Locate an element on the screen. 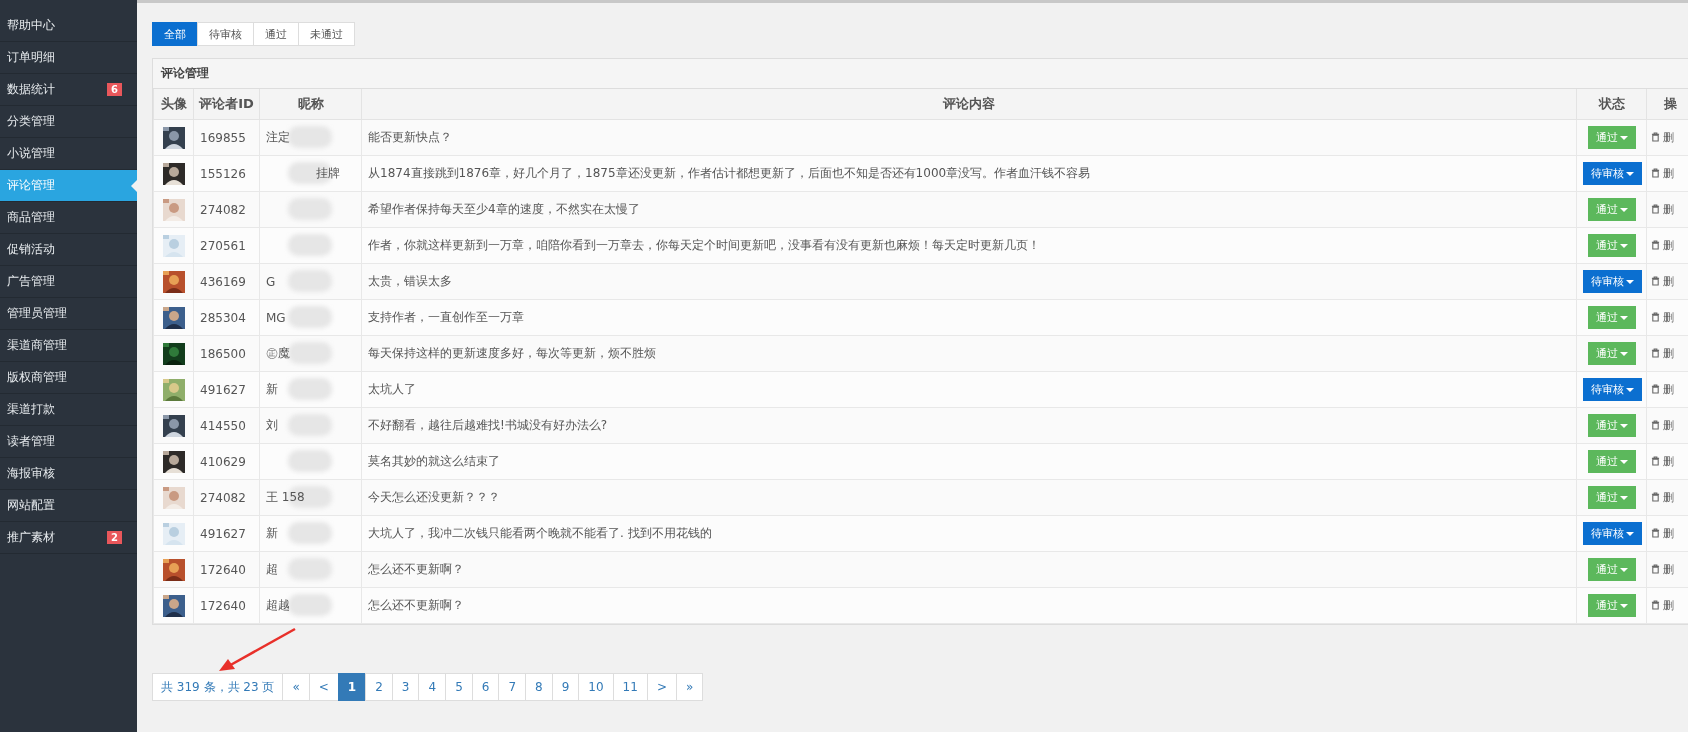 Image resolution: width=1688 pixels, height=732 pixels. table-cell: 从1874直接跳到1876章，好几个月了，1875章还没更新，作者估计都想更新了，后面也不知是否还有1000章没写。作者血汗钱不容易 is located at coordinates (729, 173).